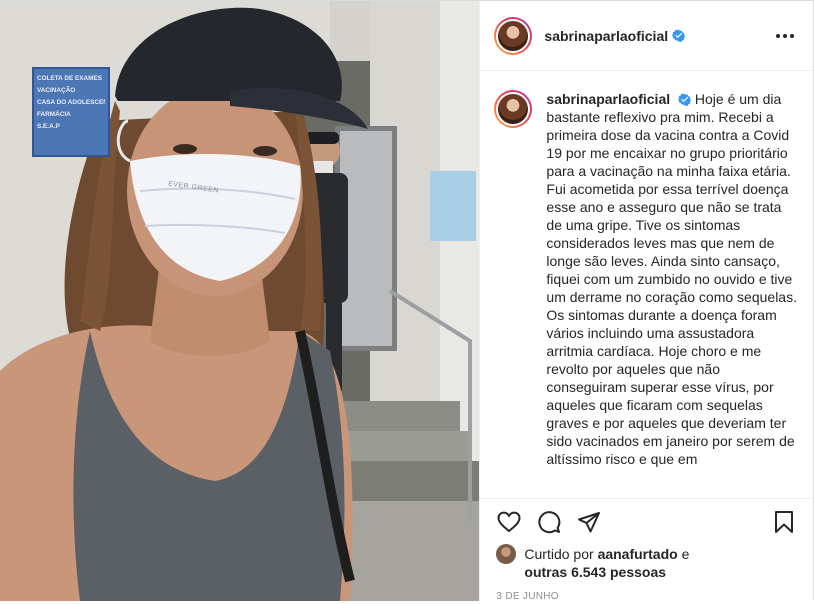 The width and height of the screenshot is (814, 604). I want to click on sign-line: COLETA DE EXAMES, so click(69, 78).